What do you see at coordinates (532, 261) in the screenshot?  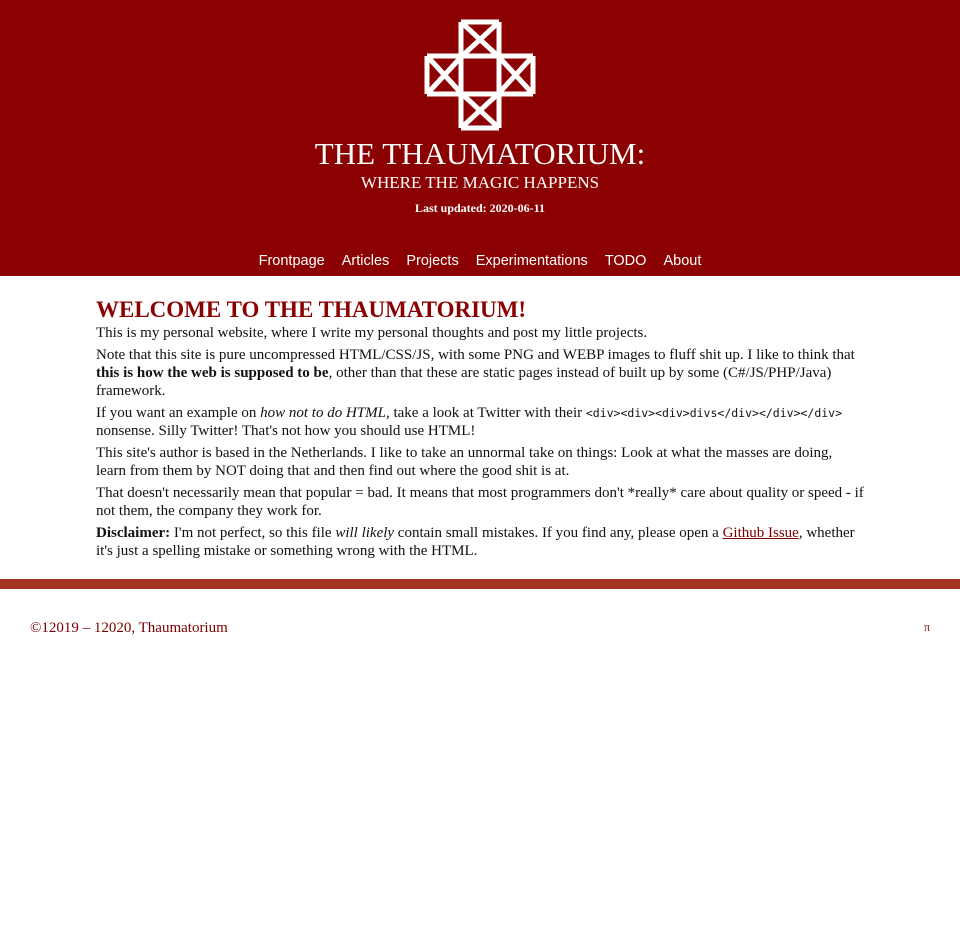 I see `nav-experimentations: Experimentations` at bounding box center [532, 261].